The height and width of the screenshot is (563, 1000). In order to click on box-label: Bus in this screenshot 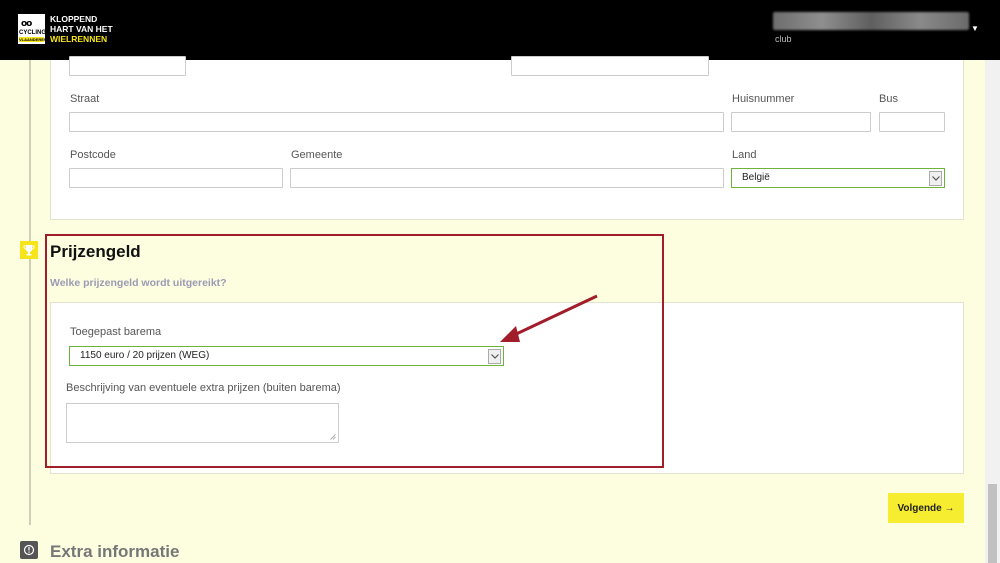, I will do `click(888, 99)`.